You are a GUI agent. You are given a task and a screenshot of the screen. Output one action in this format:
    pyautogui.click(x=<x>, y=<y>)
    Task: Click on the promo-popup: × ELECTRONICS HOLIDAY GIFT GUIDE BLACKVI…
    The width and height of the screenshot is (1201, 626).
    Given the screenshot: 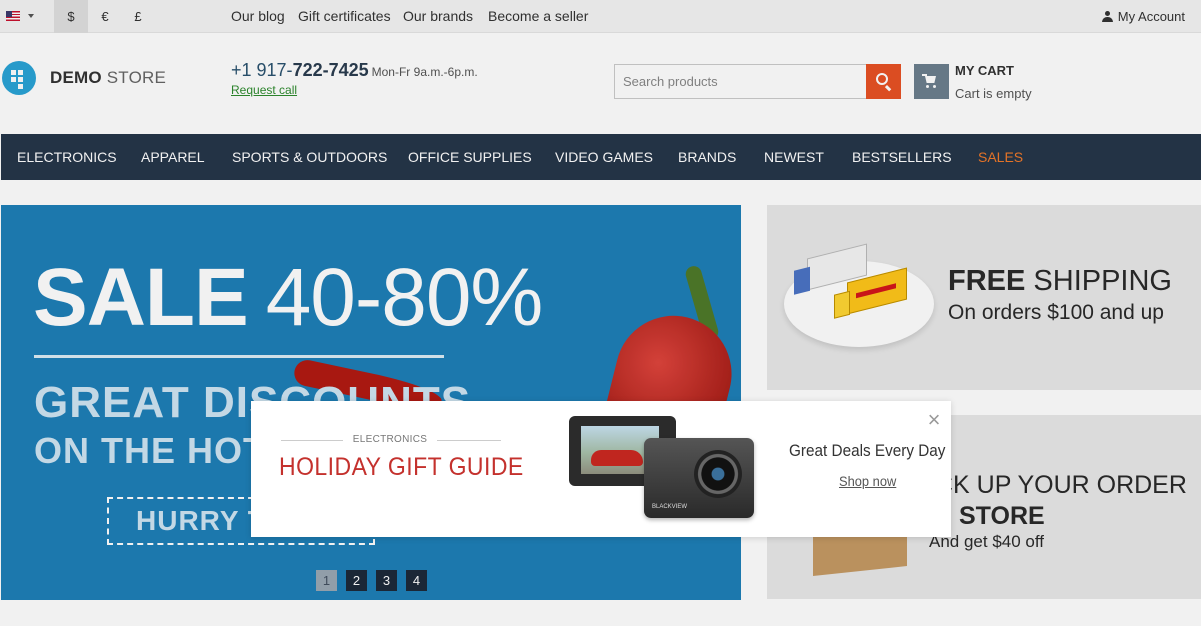 What is the action you would take?
    pyautogui.click(x=601, y=469)
    